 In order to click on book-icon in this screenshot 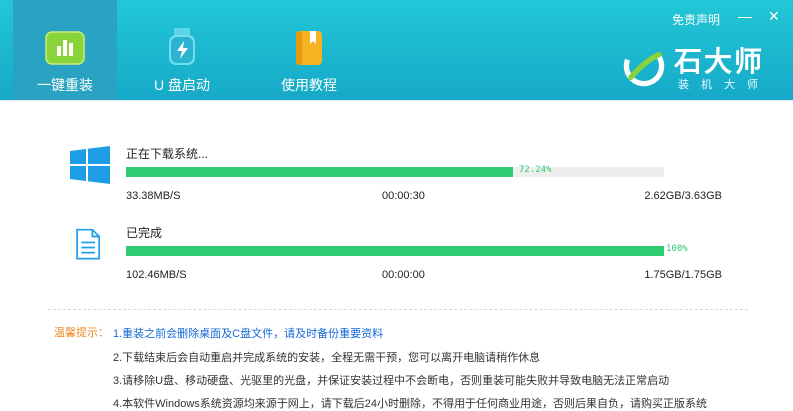, I will do `click(309, 48)`.